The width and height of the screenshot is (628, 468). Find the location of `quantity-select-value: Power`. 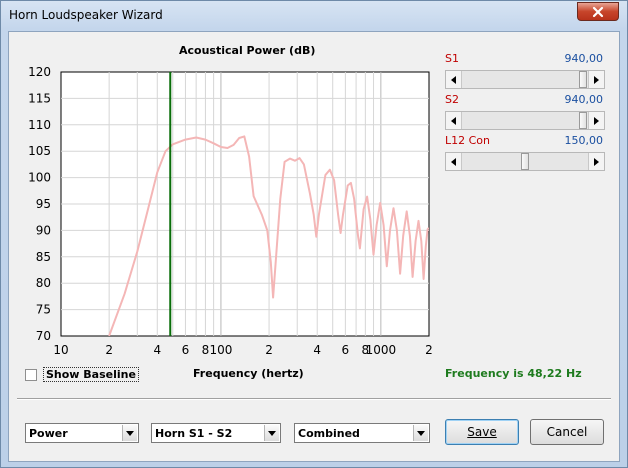

quantity-select-value: Power is located at coordinates (48, 433).